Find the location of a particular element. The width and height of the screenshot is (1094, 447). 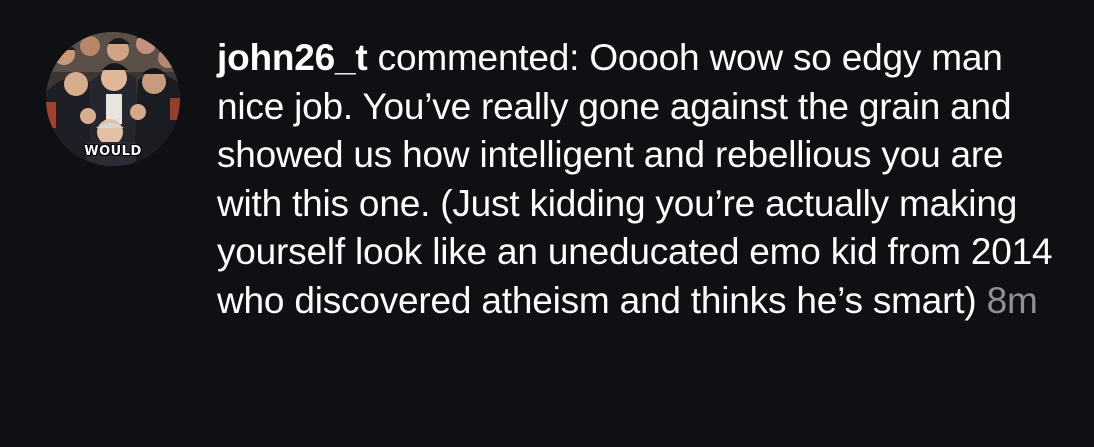

timestamp: 8m is located at coordinates (1012, 300).